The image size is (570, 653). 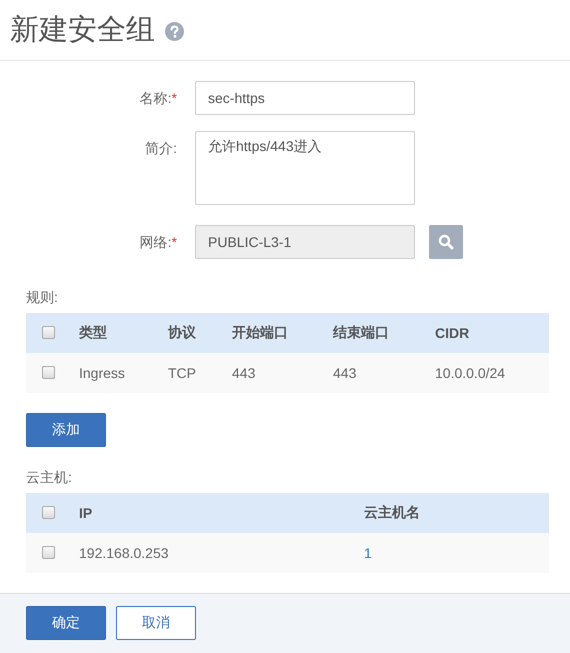 What do you see at coordinates (82, 30) in the screenshot?
I see `page-title: 新建安全组` at bounding box center [82, 30].